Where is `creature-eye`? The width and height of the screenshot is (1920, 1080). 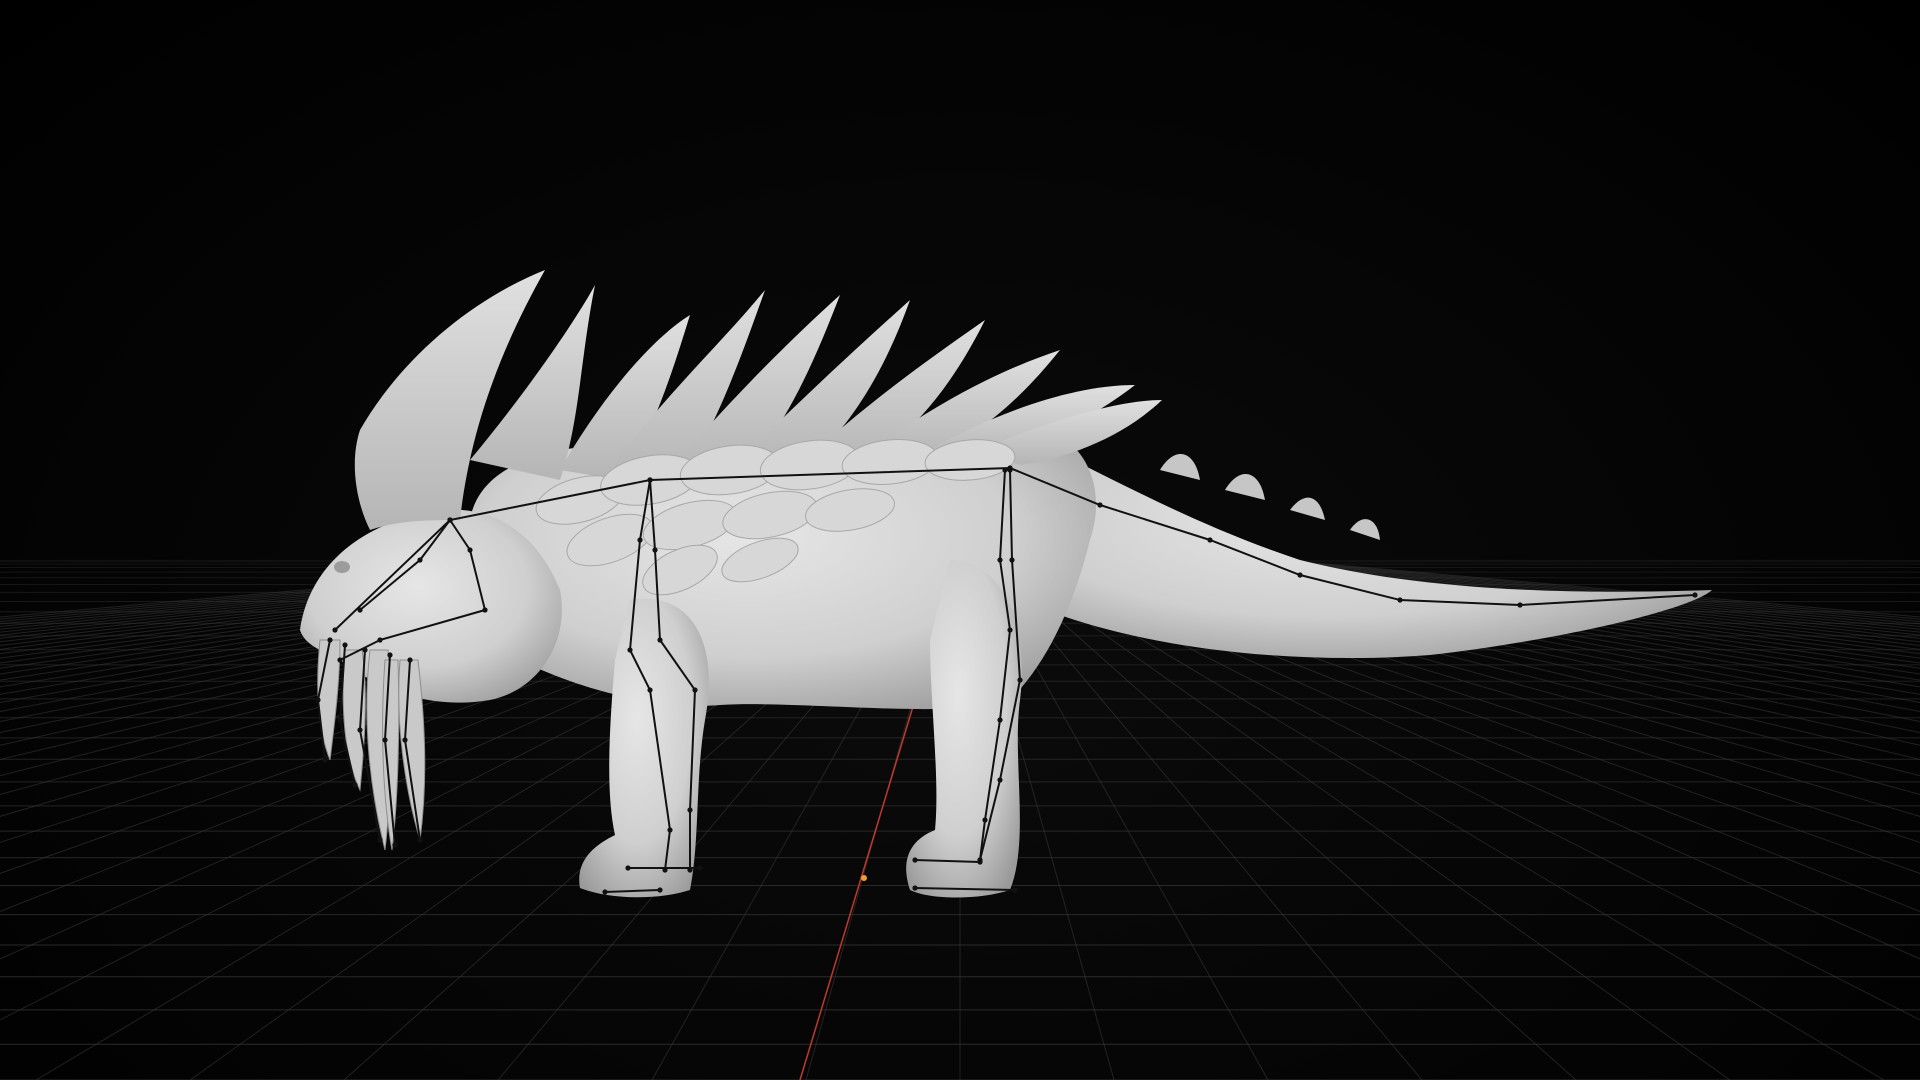
creature-eye is located at coordinates (342, 567).